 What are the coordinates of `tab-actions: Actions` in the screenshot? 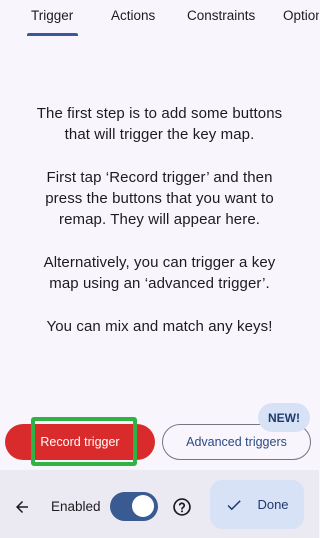 It's located at (133, 15).